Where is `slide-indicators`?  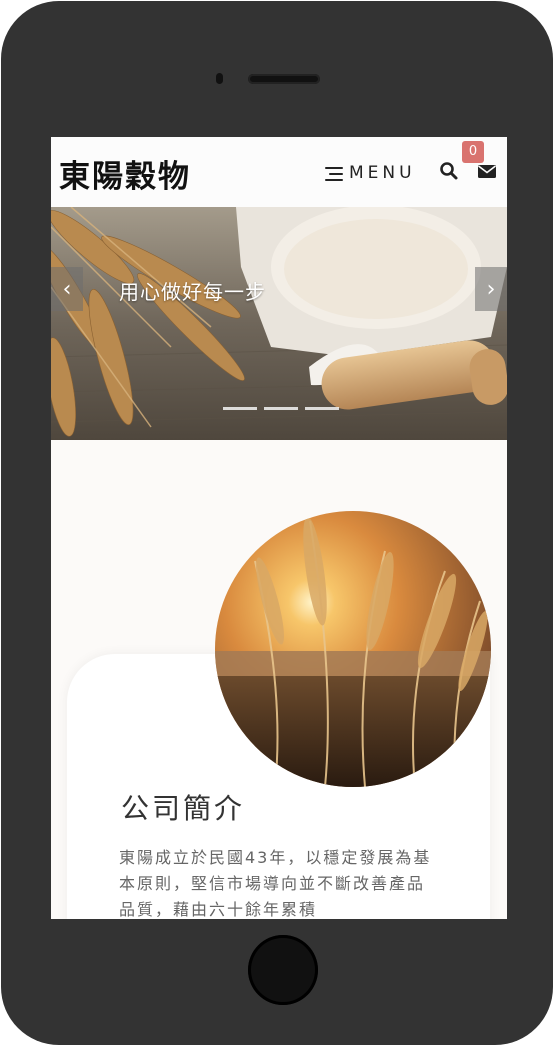 slide-indicators is located at coordinates (281, 408).